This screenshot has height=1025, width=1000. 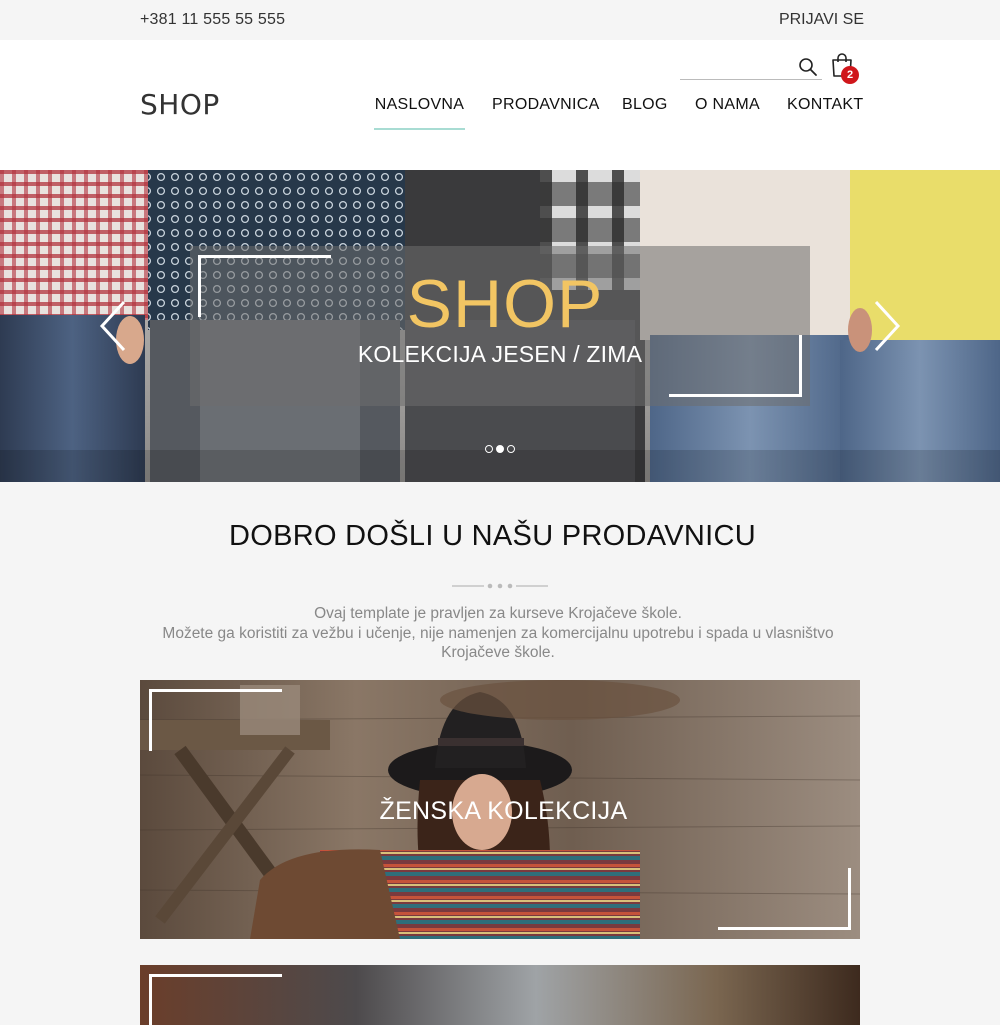 I want to click on nav-item-kontakt: KONTAKT, so click(x=825, y=113).